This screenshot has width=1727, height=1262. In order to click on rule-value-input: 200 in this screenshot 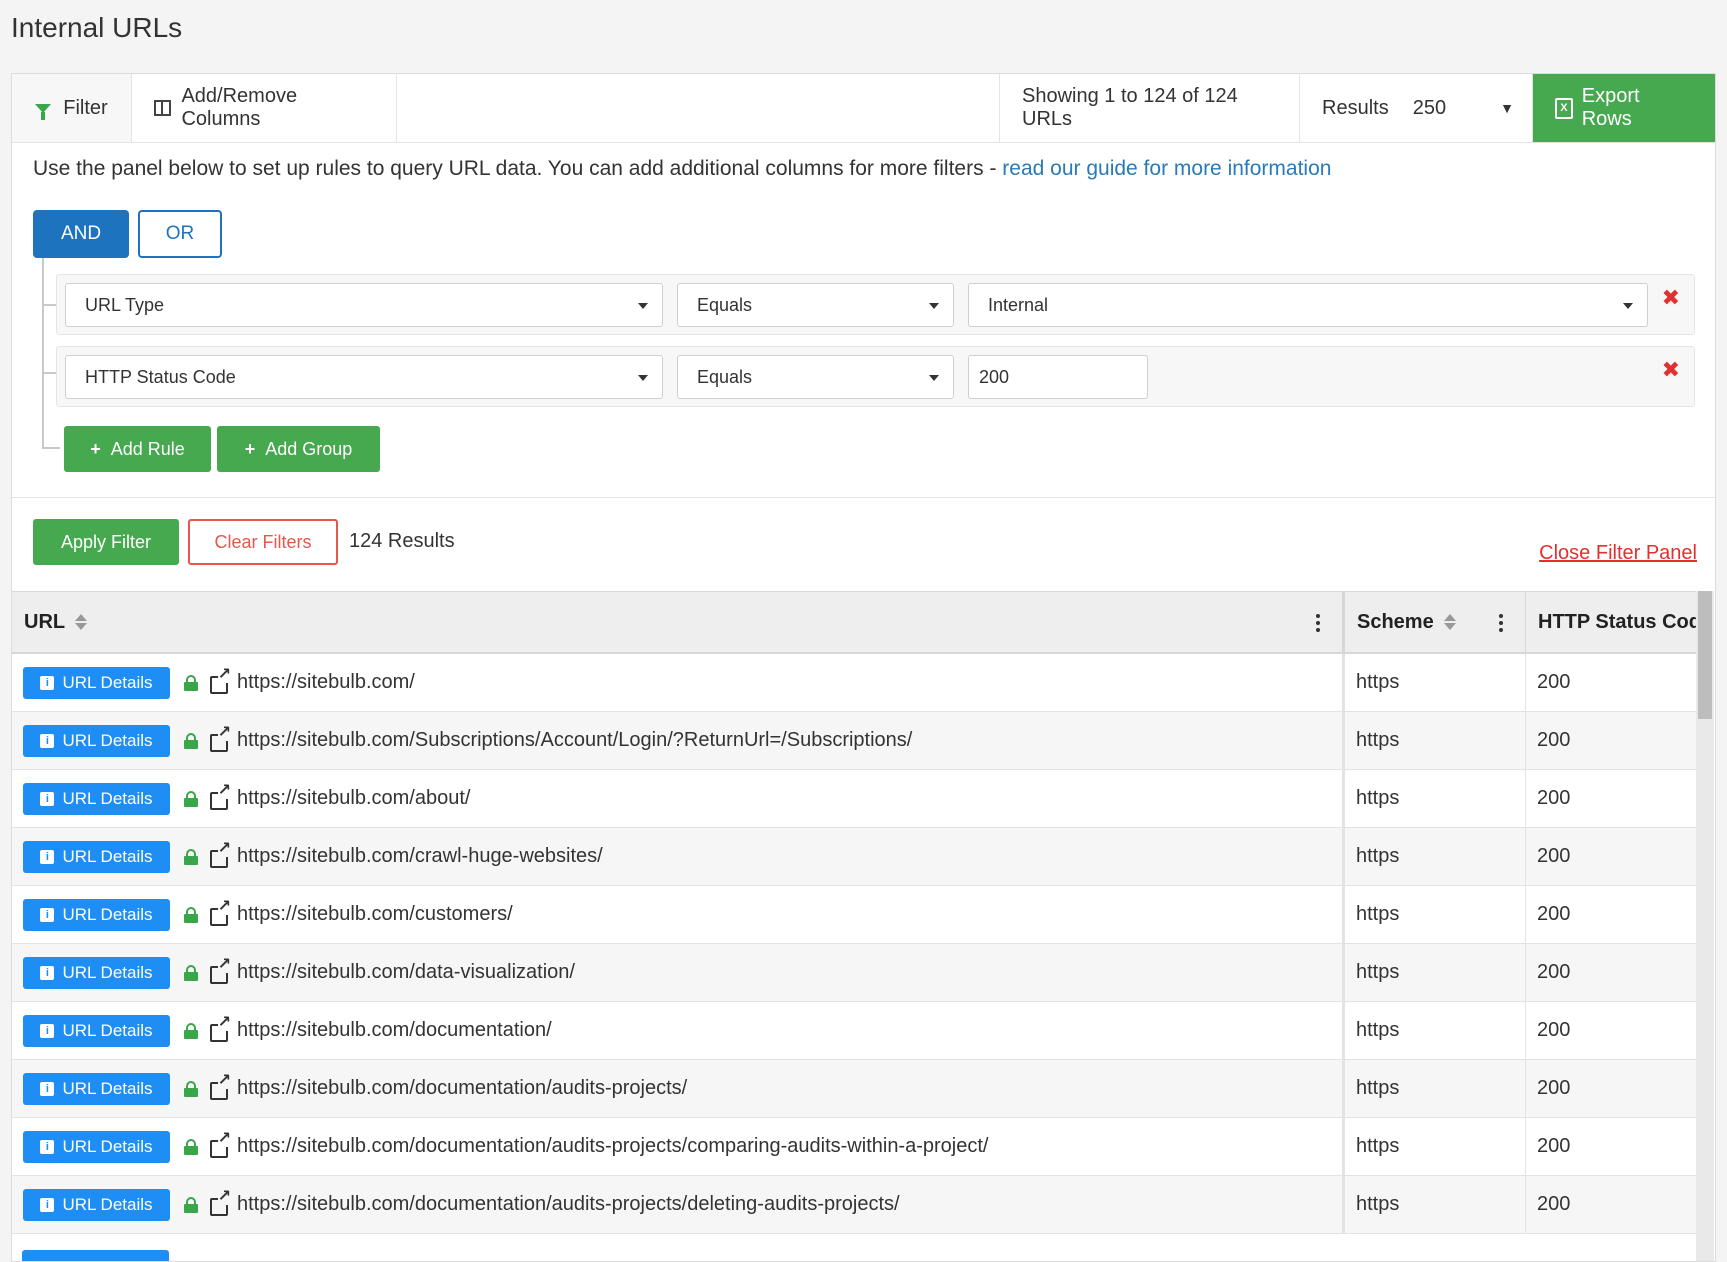, I will do `click(1058, 377)`.